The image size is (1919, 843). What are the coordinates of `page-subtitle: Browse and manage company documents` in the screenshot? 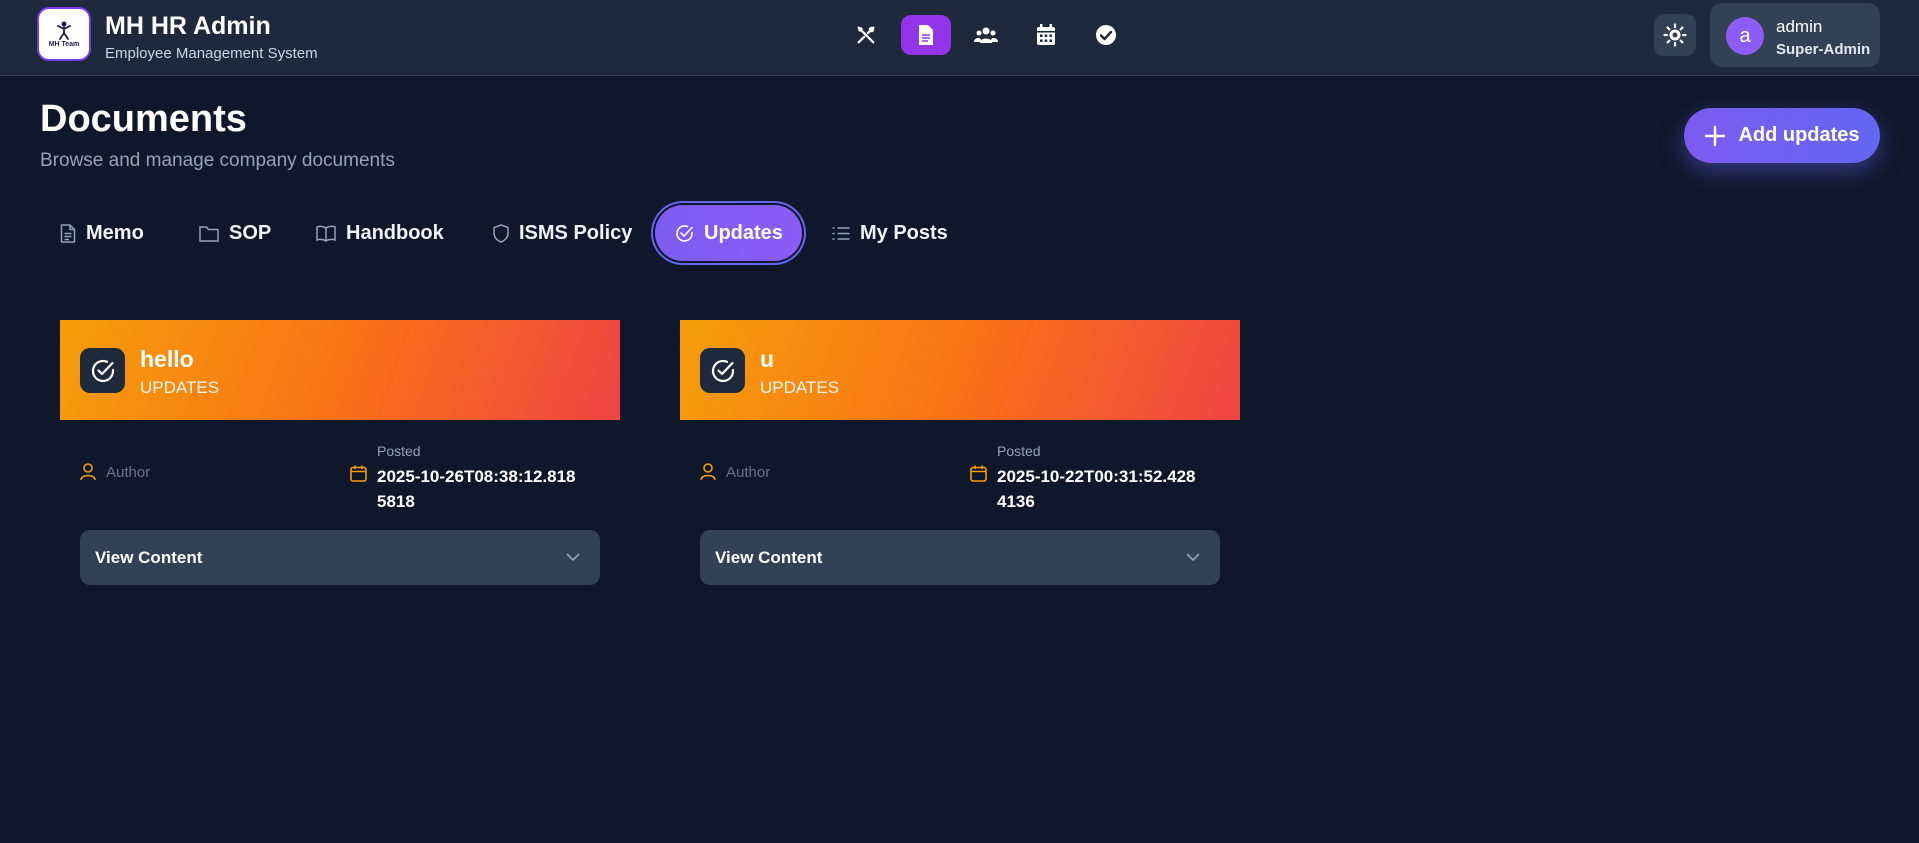 It's located at (217, 160).